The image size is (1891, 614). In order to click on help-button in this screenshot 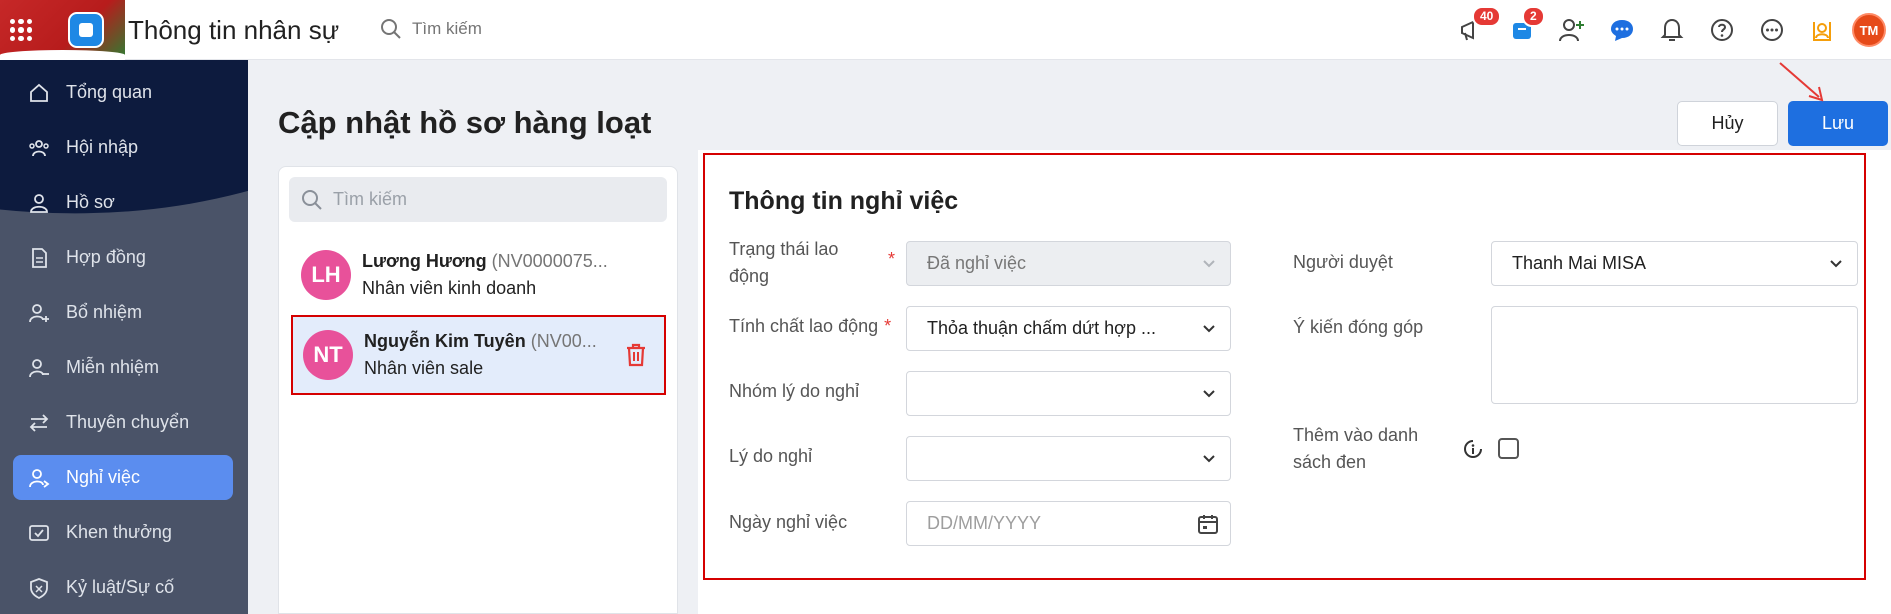, I will do `click(1722, 30)`.